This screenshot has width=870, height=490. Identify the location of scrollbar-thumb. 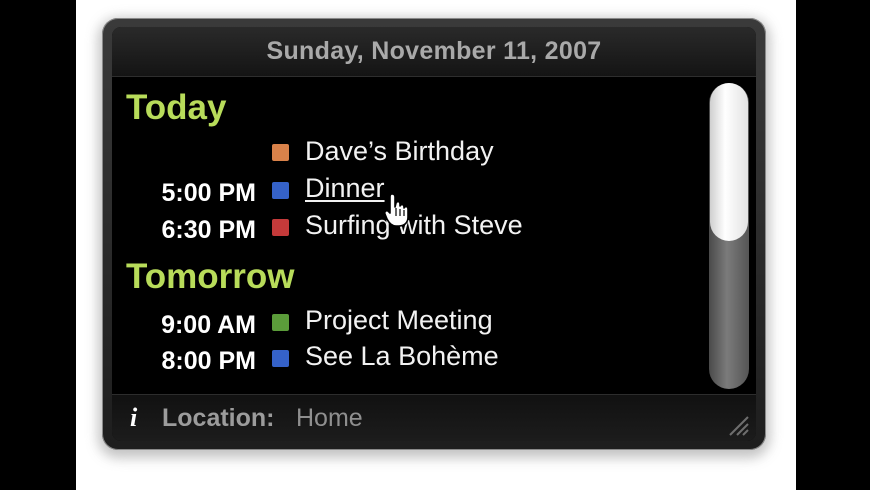
(729, 162).